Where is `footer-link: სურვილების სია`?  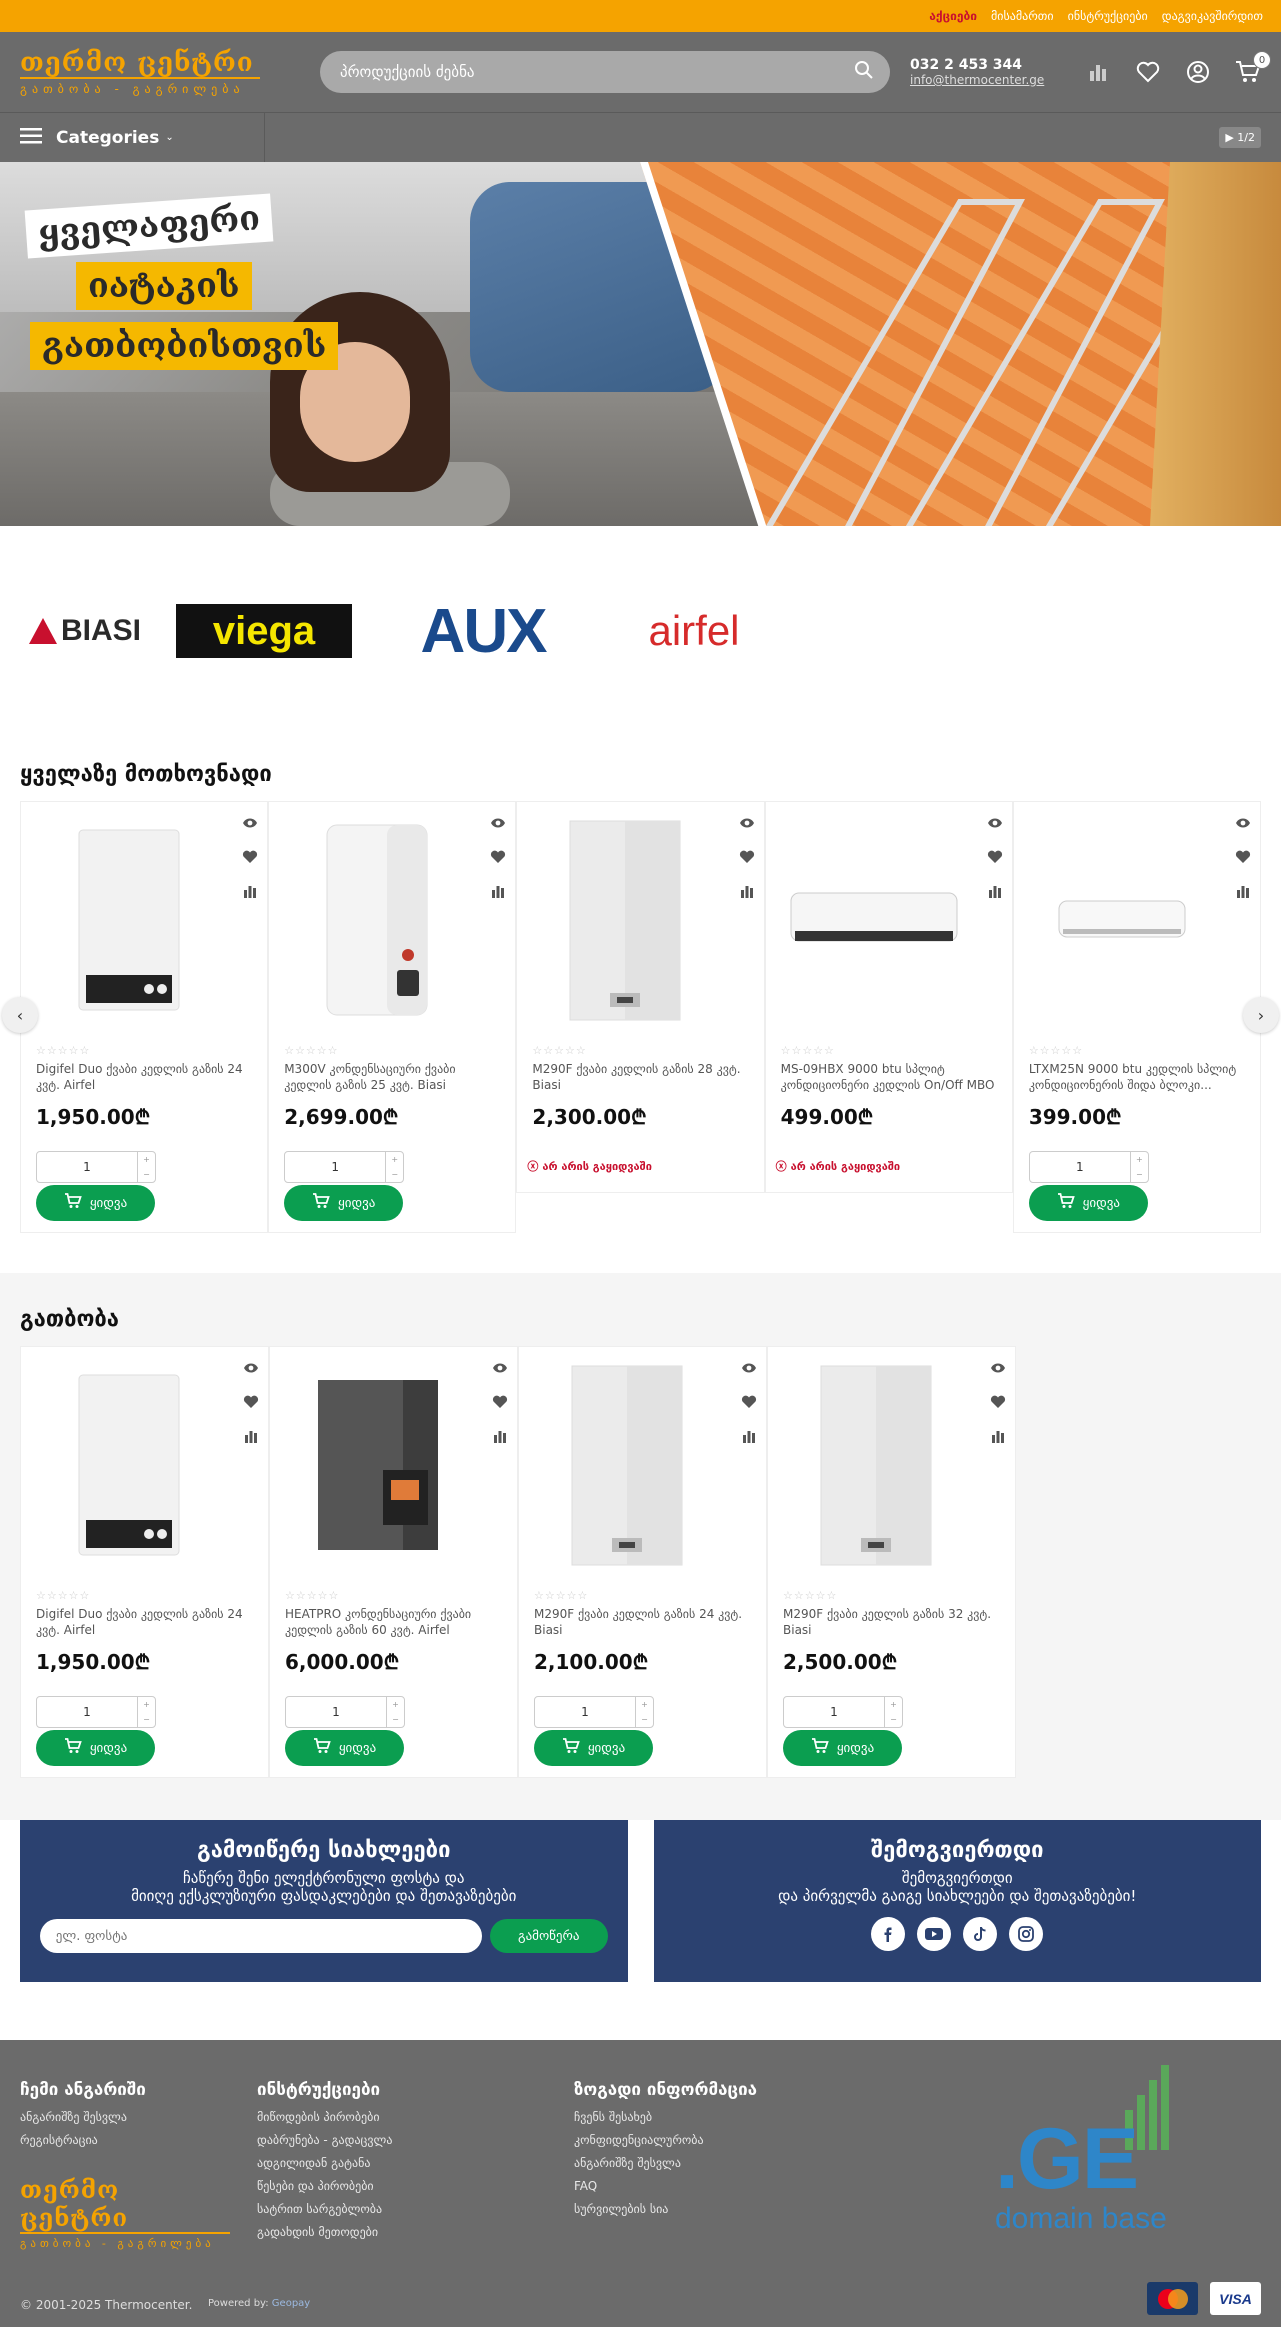 footer-link: სურვილების სია is located at coordinates (665, 2209).